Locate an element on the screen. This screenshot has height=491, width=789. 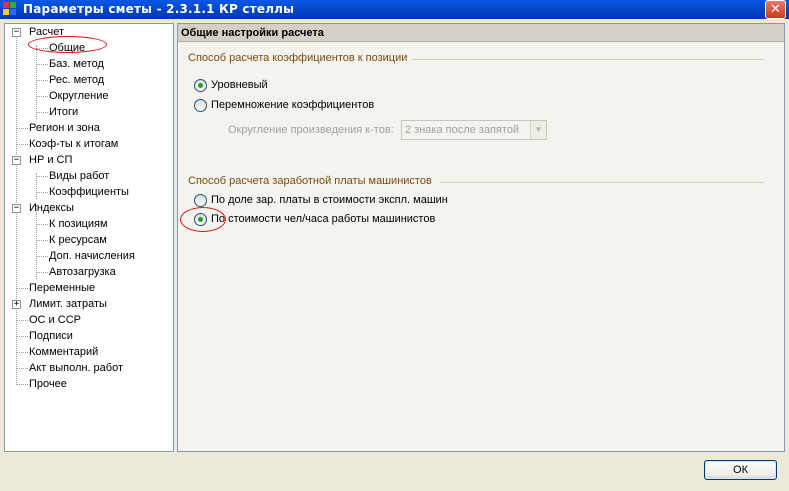
rounding-select: 2 знака после запятой ▼ is located at coordinates (474, 130).